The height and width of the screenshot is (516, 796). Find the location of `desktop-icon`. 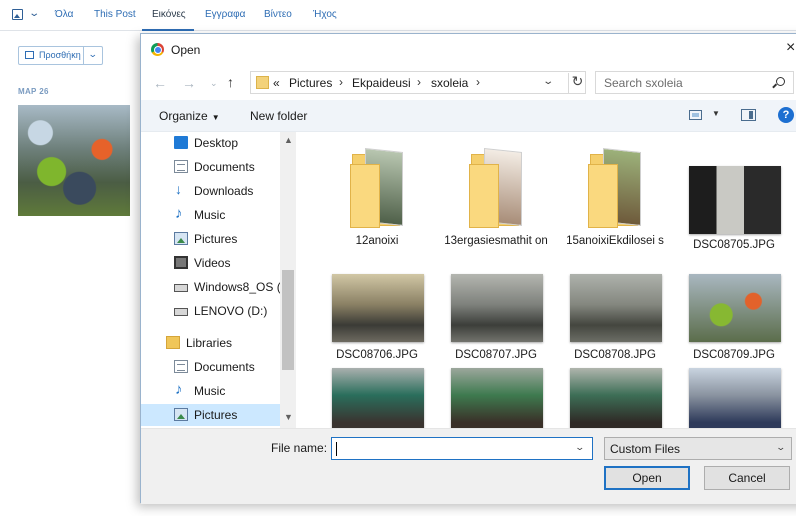

desktop-icon is located at coordinates (181, 142).